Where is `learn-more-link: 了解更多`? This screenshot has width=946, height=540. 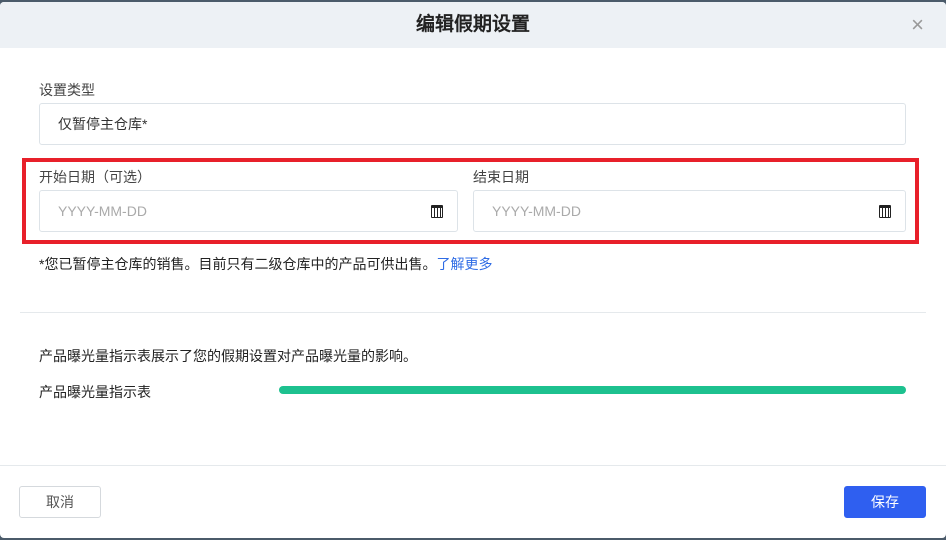 learn-more-link: 了解更多 is located at coordinates (464, 264).